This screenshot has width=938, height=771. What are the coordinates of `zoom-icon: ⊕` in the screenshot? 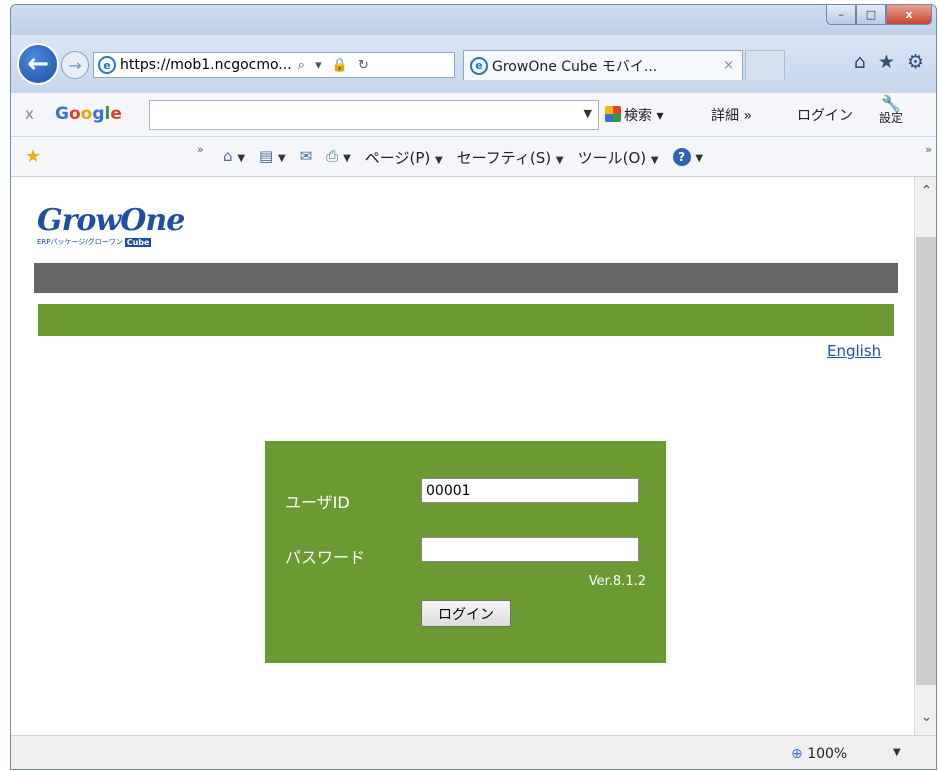 It's located at (797, 754).